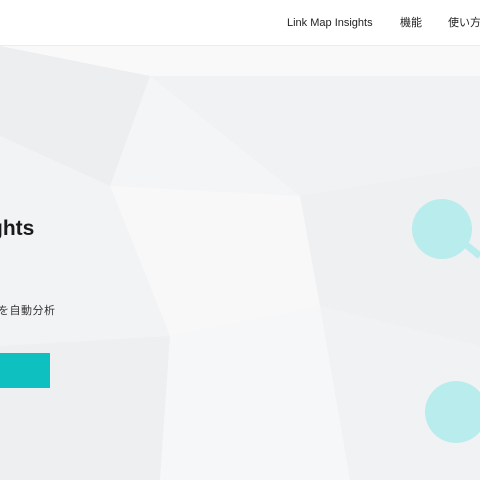  What do you see at coordinates (240, 23) in the screenshot?
I see `site-header: Link Map Insights 機能 使い方` at bounding box center [240, 23].